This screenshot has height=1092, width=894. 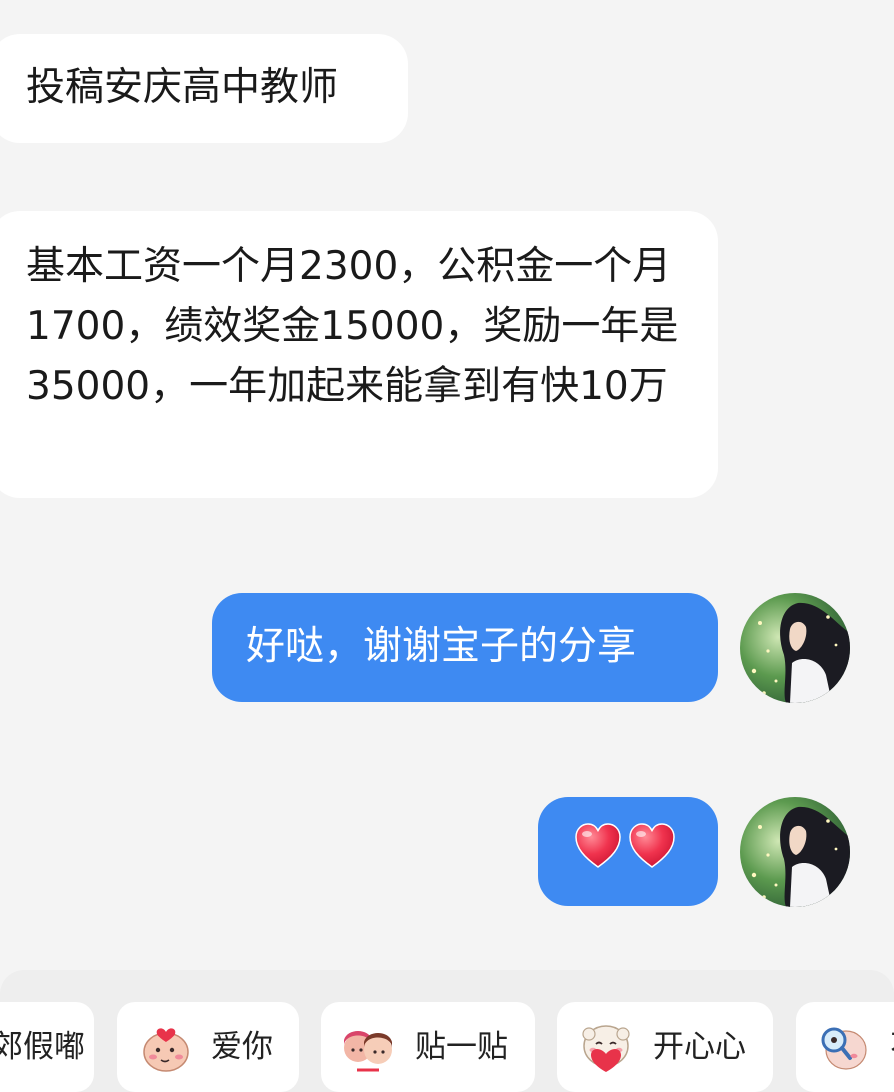 I want to click on sticker-chip: 不, so click(x=845, y=1047).